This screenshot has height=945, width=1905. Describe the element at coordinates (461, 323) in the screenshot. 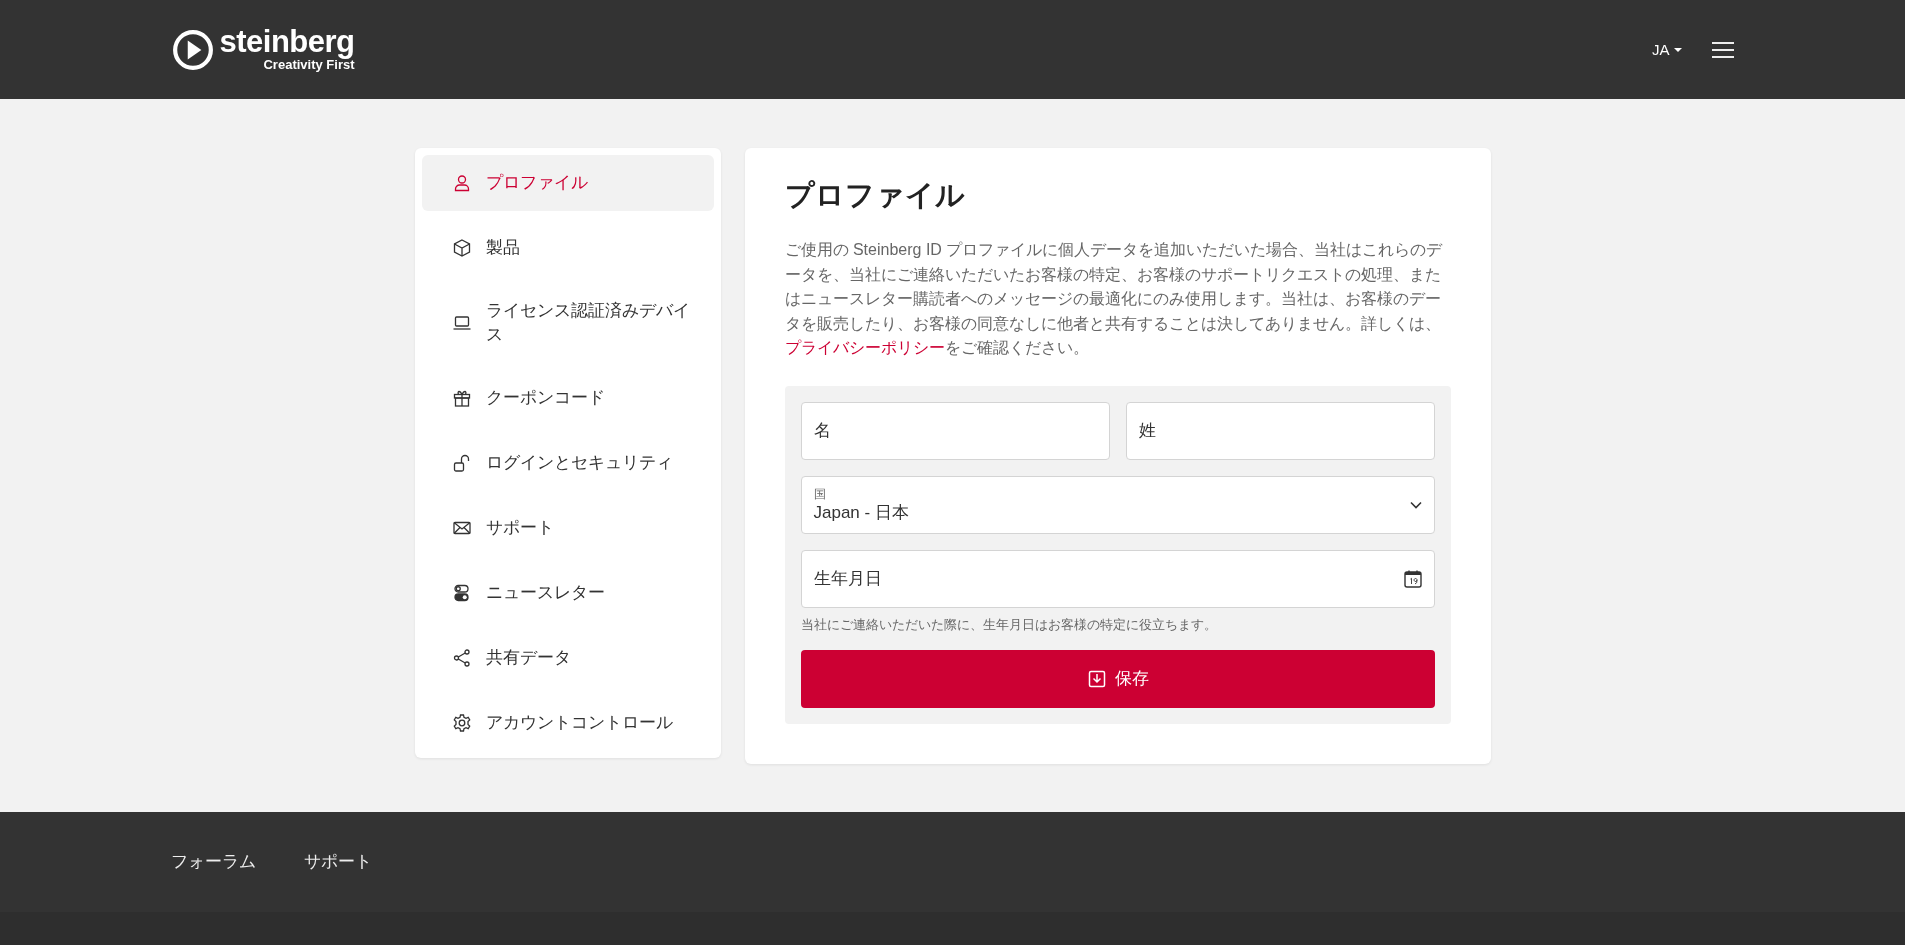

I see `laptop-icon` at that location.